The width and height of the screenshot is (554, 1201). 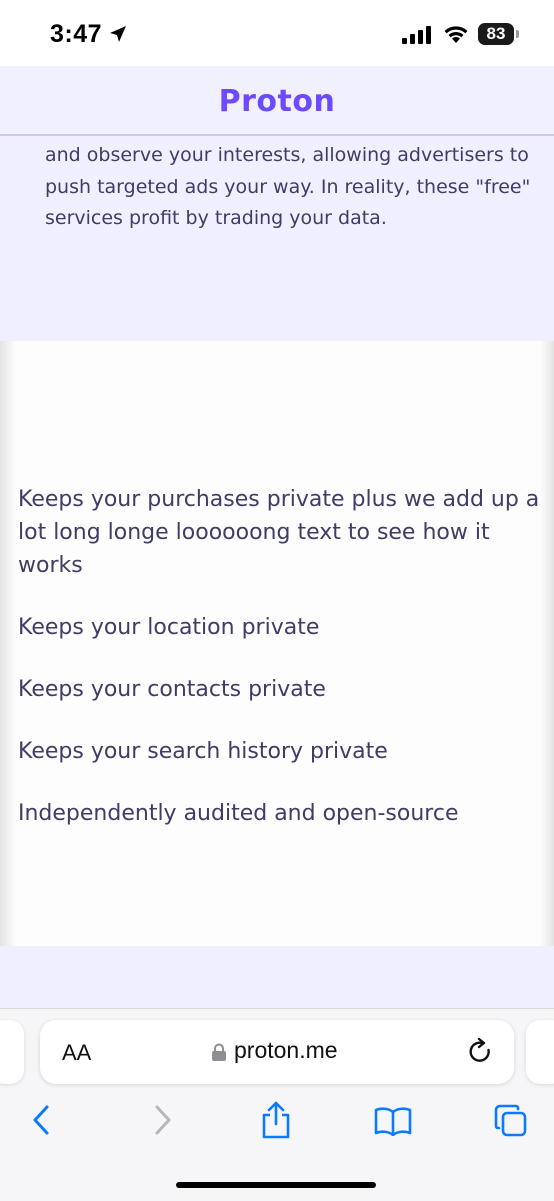 What do you see at coordinates (517, 34) in the screenshot?
I see `battery-nub` at bounding box center [517, 34].